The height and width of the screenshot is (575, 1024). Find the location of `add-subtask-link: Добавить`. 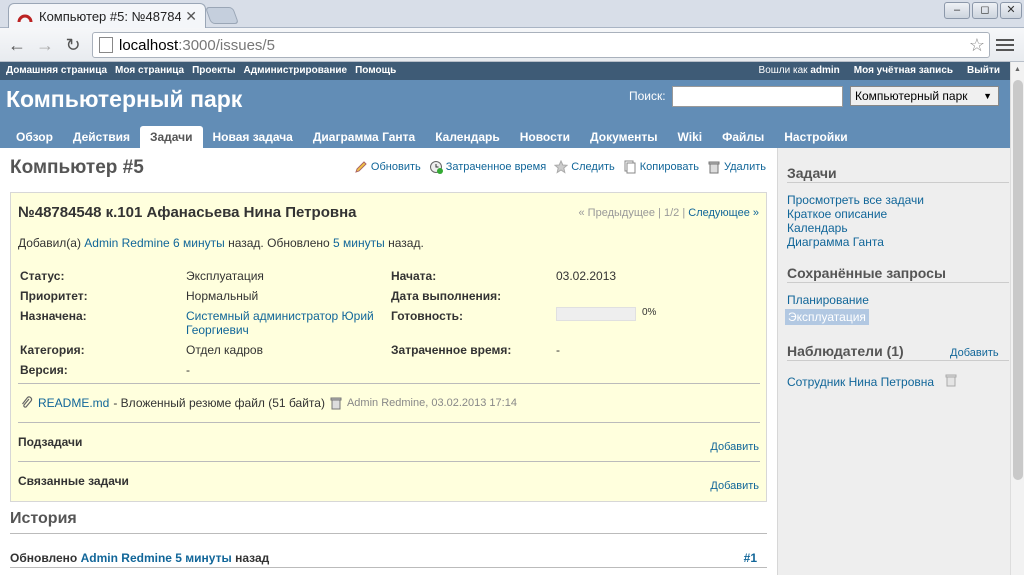

add-subtask-link: Добавить is located at coordinates (734, 447).